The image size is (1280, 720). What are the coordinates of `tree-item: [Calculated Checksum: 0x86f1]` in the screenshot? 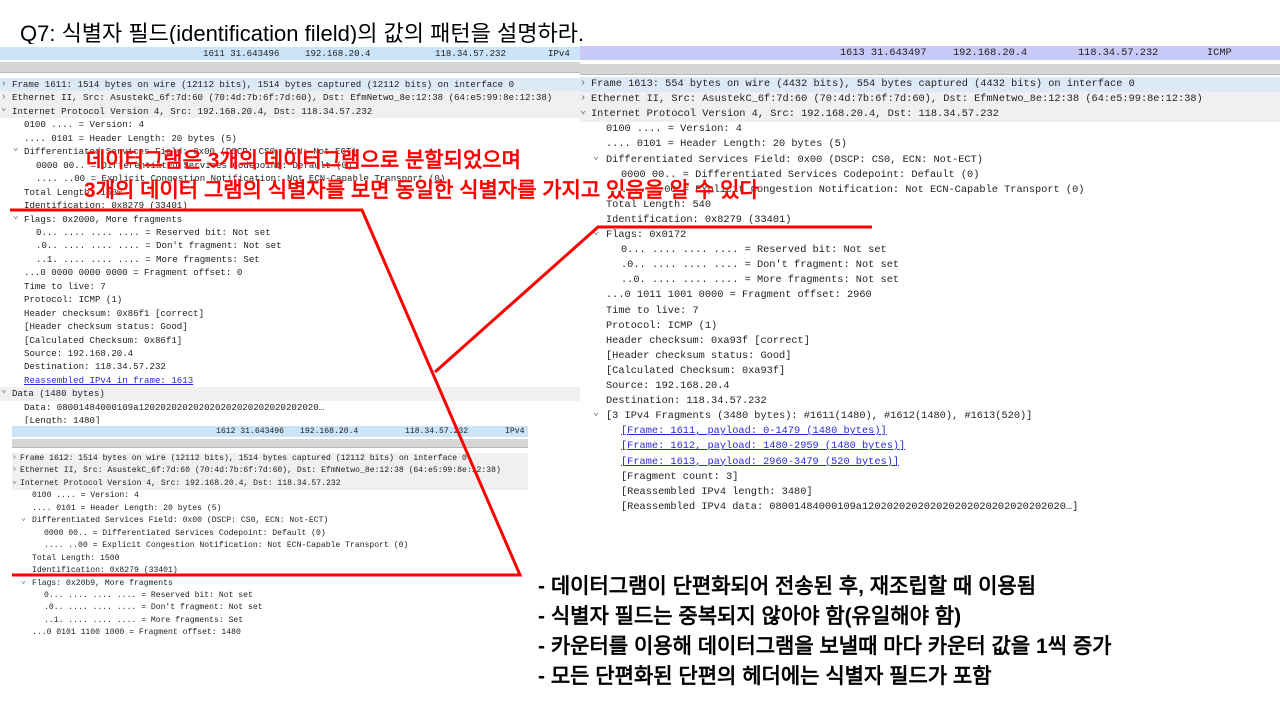 It's located at (290, 340).